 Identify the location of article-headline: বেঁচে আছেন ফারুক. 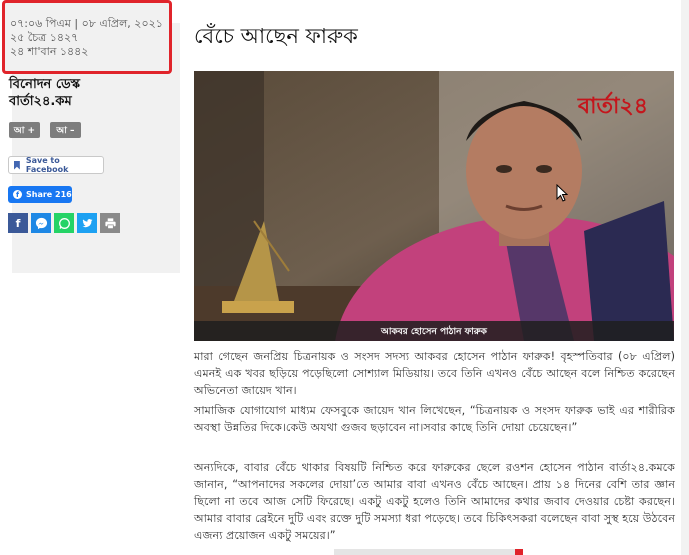
(276, 36).